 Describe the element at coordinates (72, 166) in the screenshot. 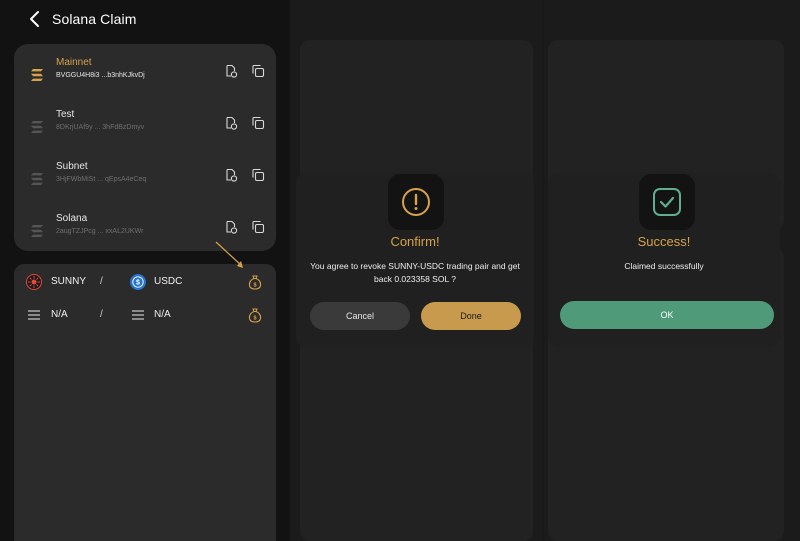

I see `network-name: Subnet` at that location.